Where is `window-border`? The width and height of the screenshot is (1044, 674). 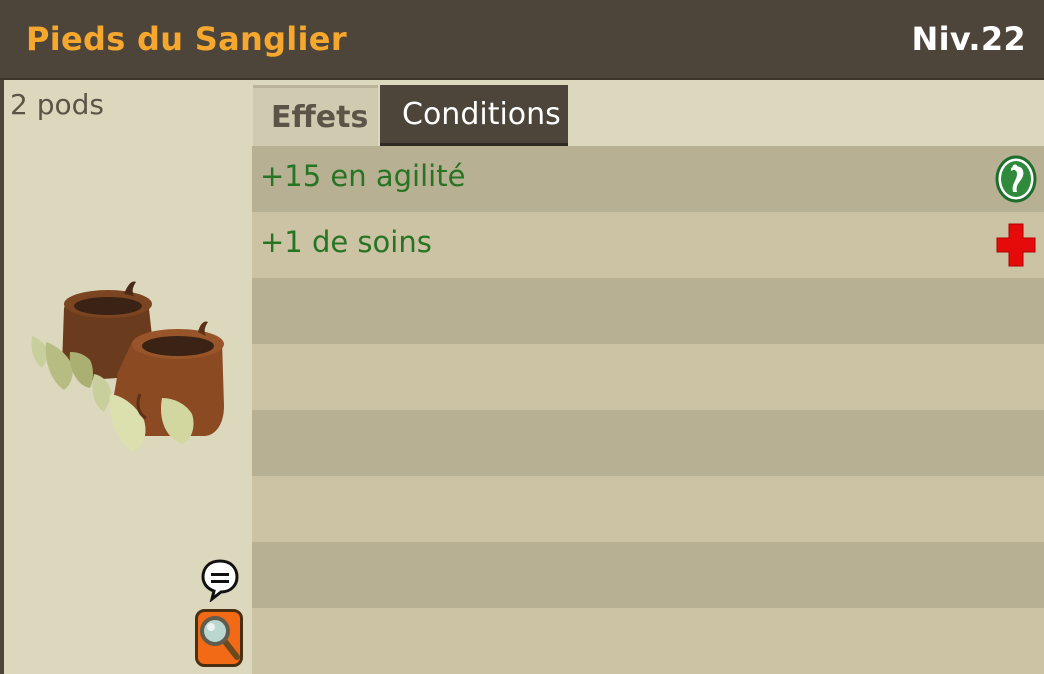 window-border is located at coordinates (2, 337).